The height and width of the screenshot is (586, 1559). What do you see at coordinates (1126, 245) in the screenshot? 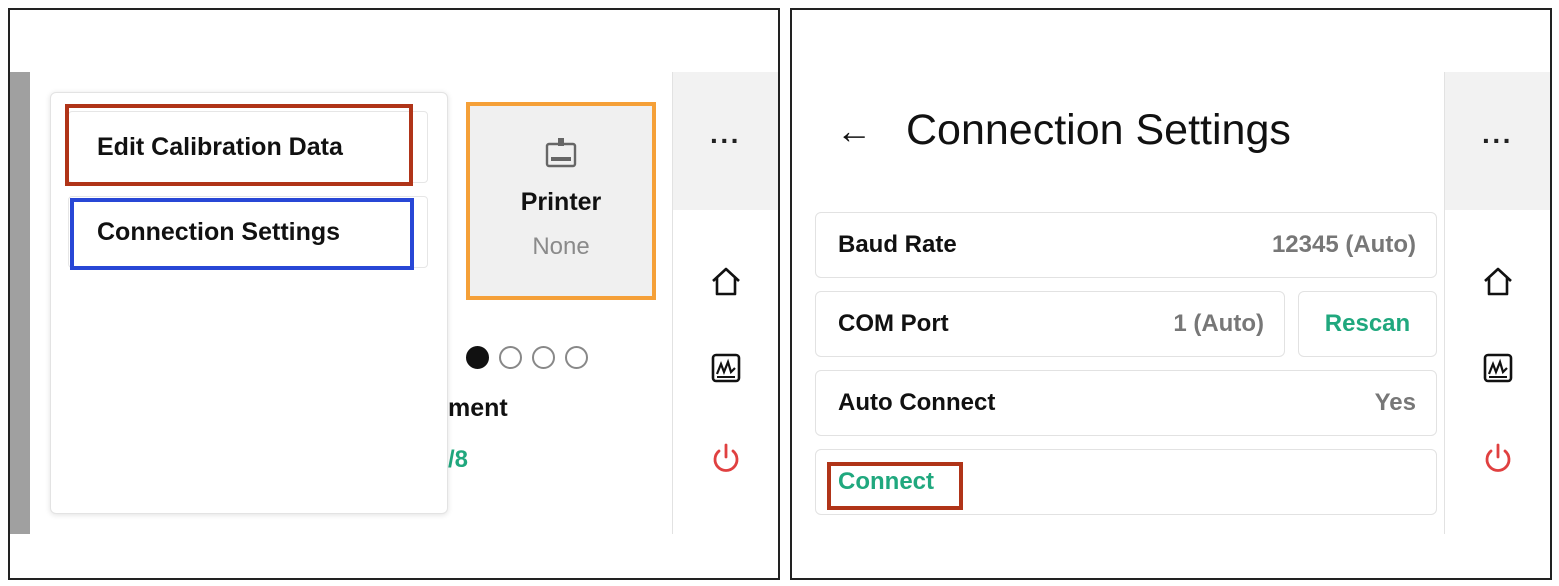
I see `baud-rate-row: Baud Rate 12345 (Auto)` at bounding box center [1126, 245].